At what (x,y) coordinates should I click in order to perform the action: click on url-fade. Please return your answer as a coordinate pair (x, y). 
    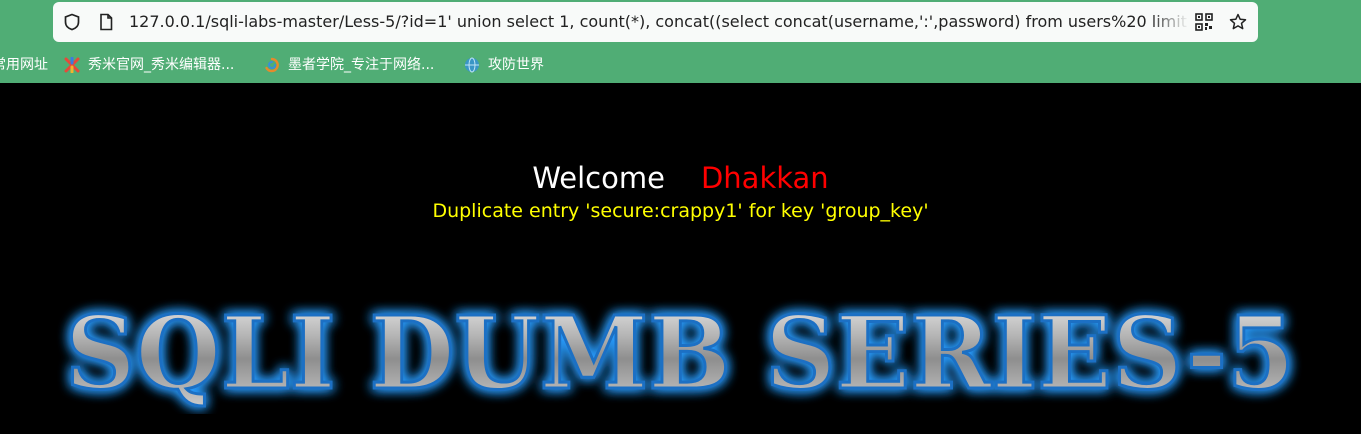
    Looking at the image, I should click on (1169, 22).